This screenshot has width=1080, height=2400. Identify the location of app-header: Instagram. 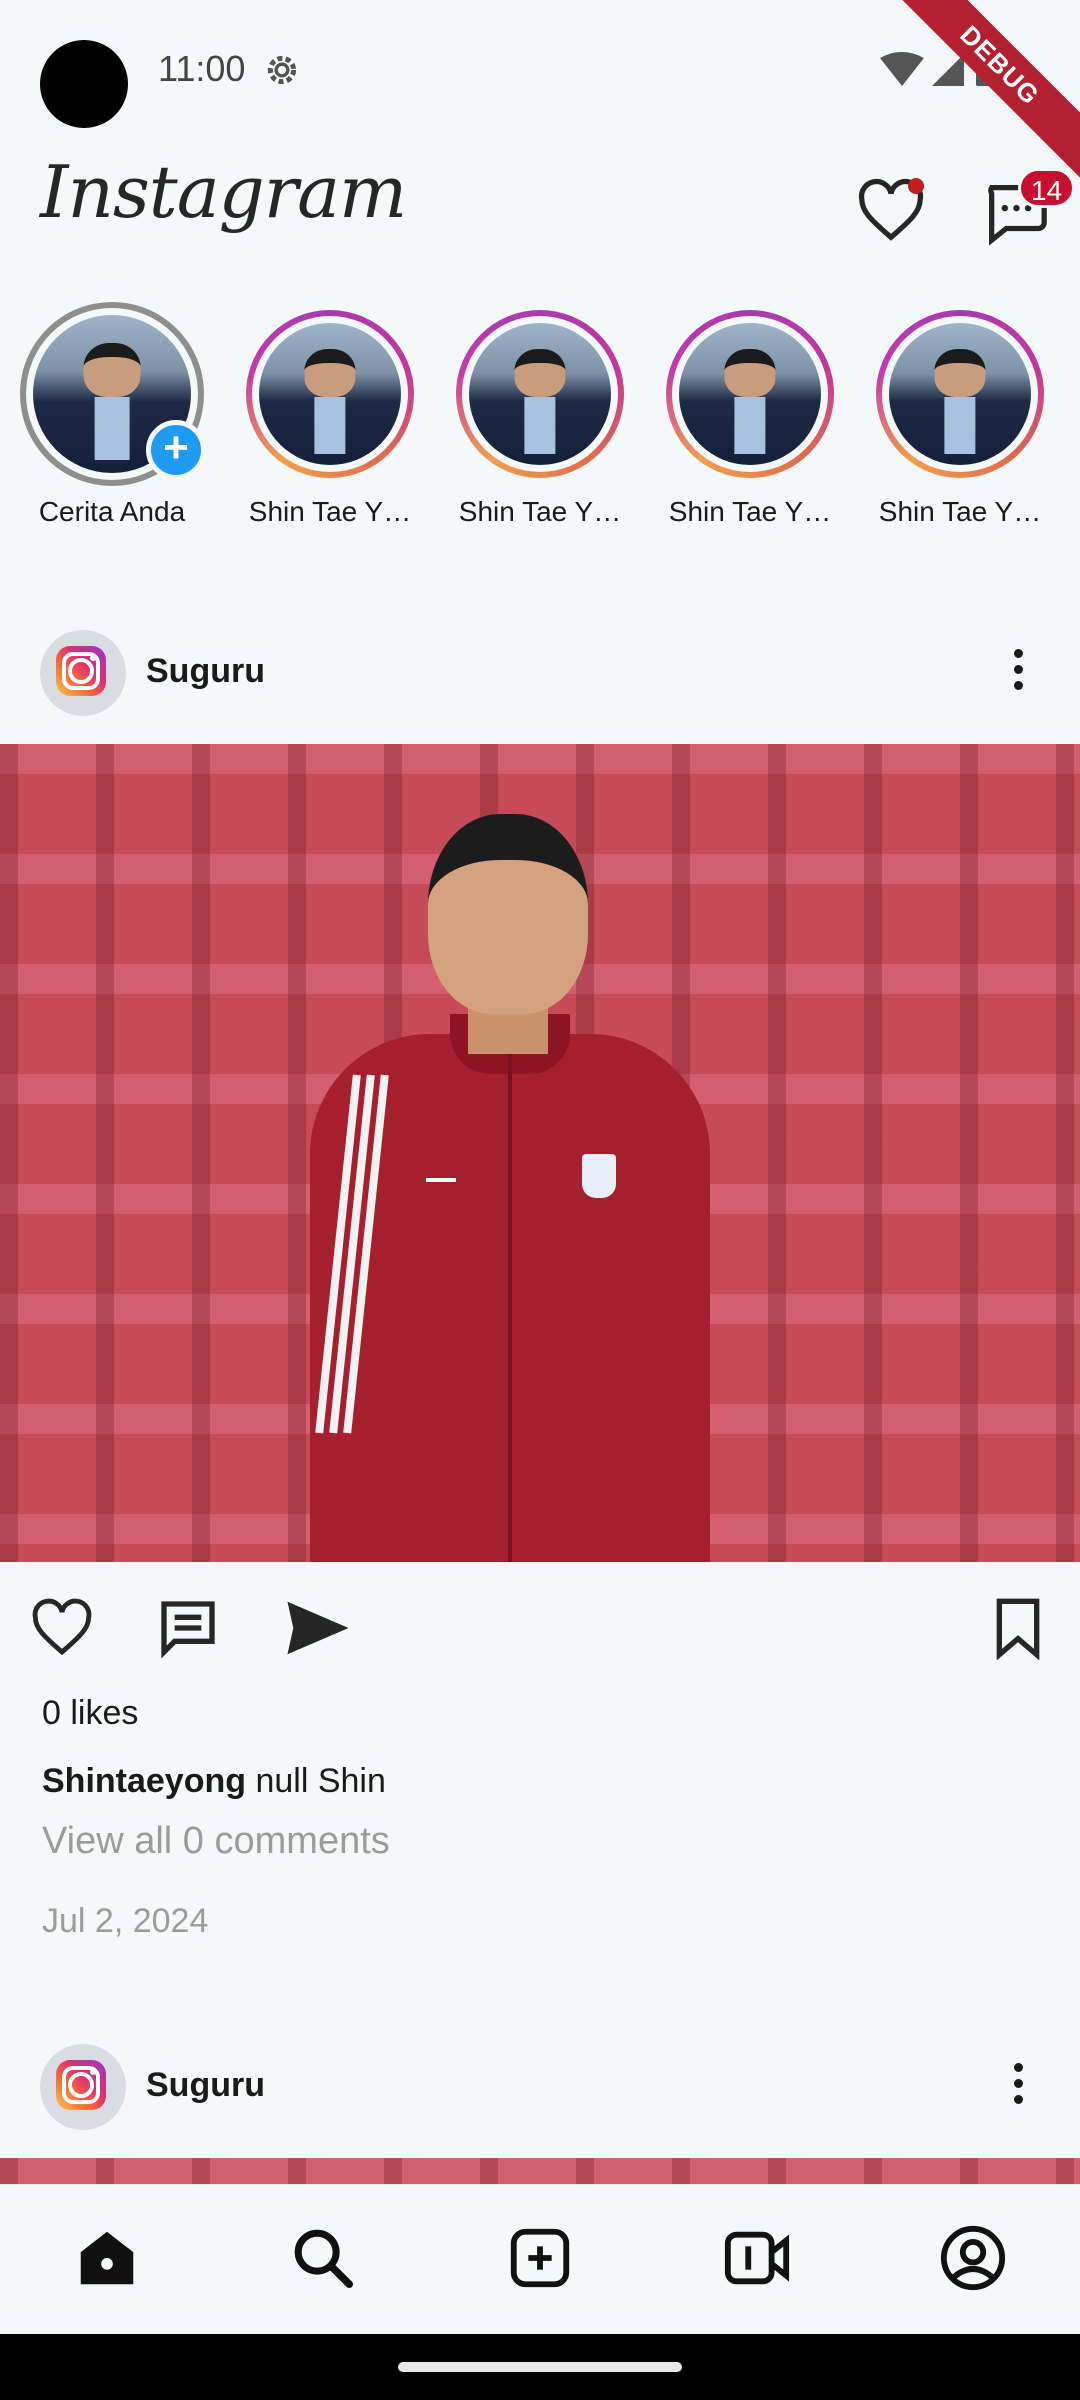
(540, 210).